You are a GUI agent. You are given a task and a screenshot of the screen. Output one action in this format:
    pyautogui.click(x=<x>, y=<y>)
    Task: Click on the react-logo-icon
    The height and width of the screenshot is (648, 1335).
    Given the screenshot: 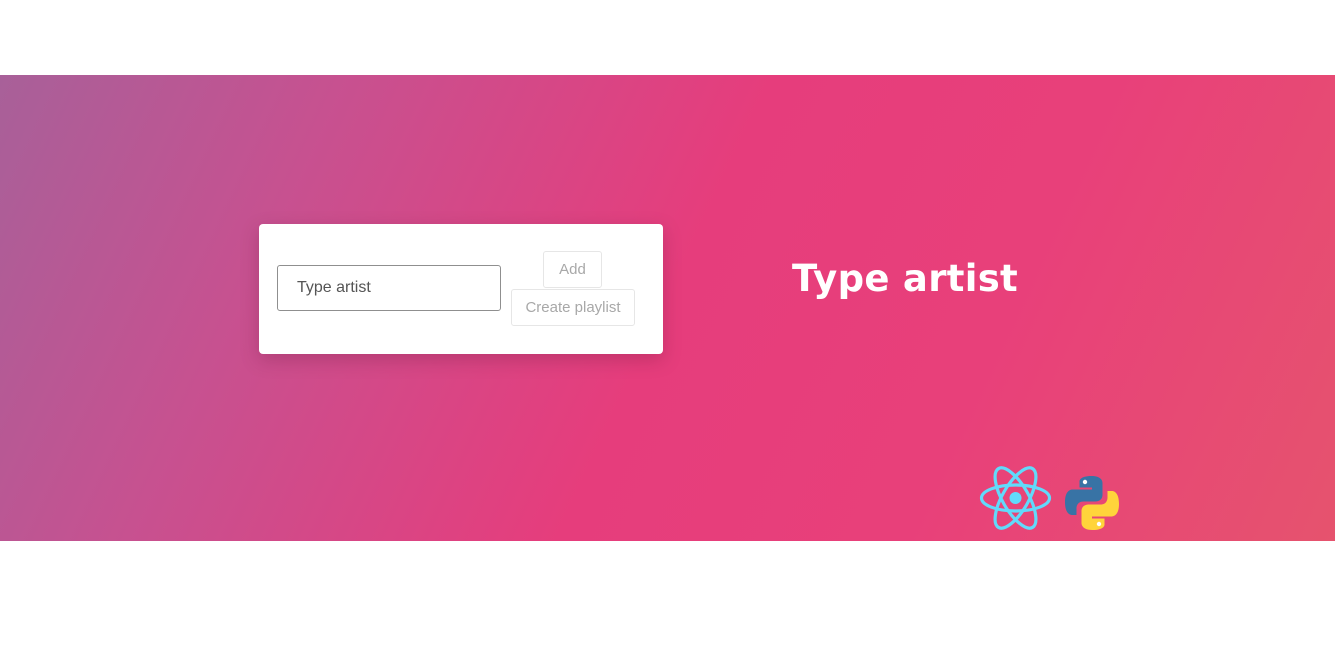 What is the action you would take?
    pyautogui.click(x=1015, y=498)
    